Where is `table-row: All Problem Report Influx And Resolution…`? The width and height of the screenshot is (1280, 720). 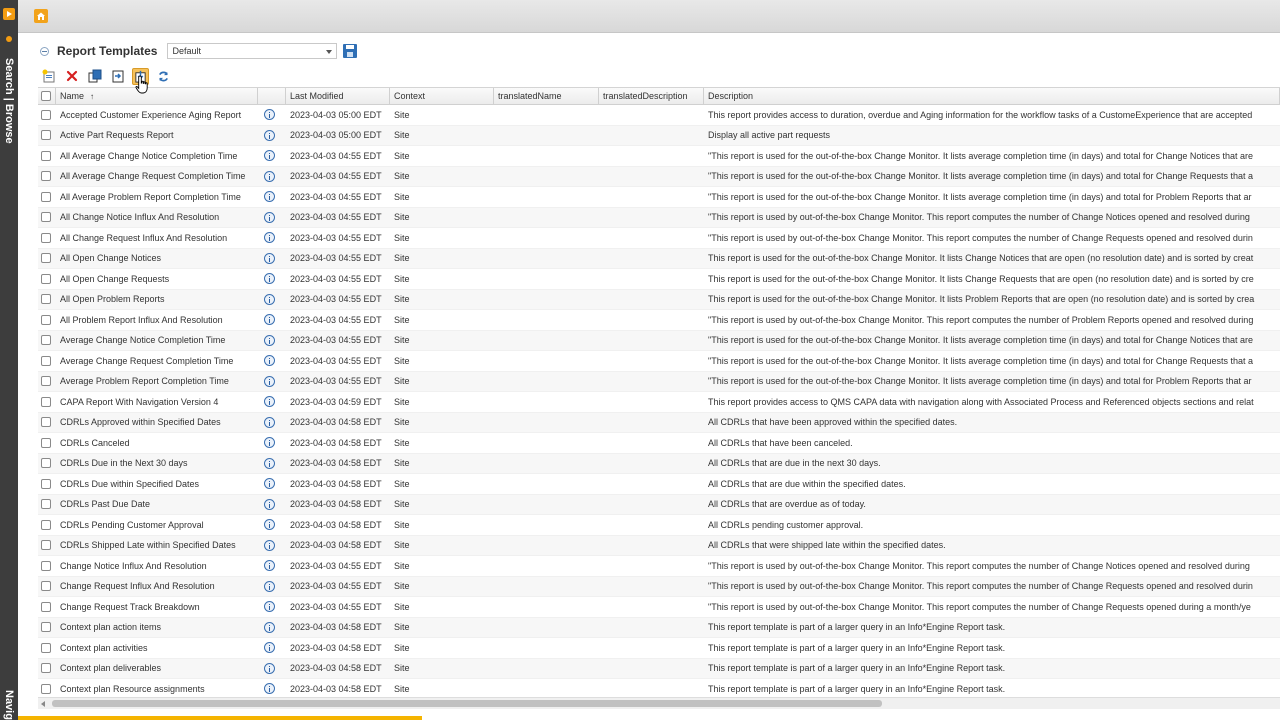
table-row: All Problem Report Influx And Resolution… is located at coordinates (659, 320).